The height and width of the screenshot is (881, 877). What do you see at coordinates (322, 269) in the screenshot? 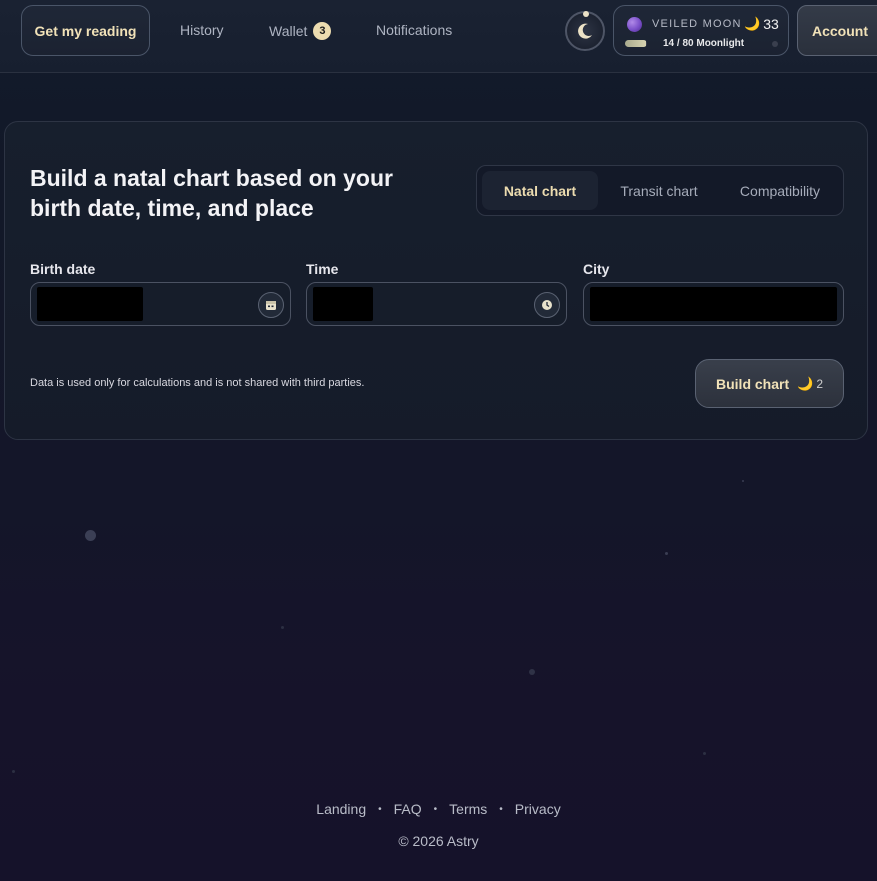
I see `time-label: Time` at bounding box center [322, 269].